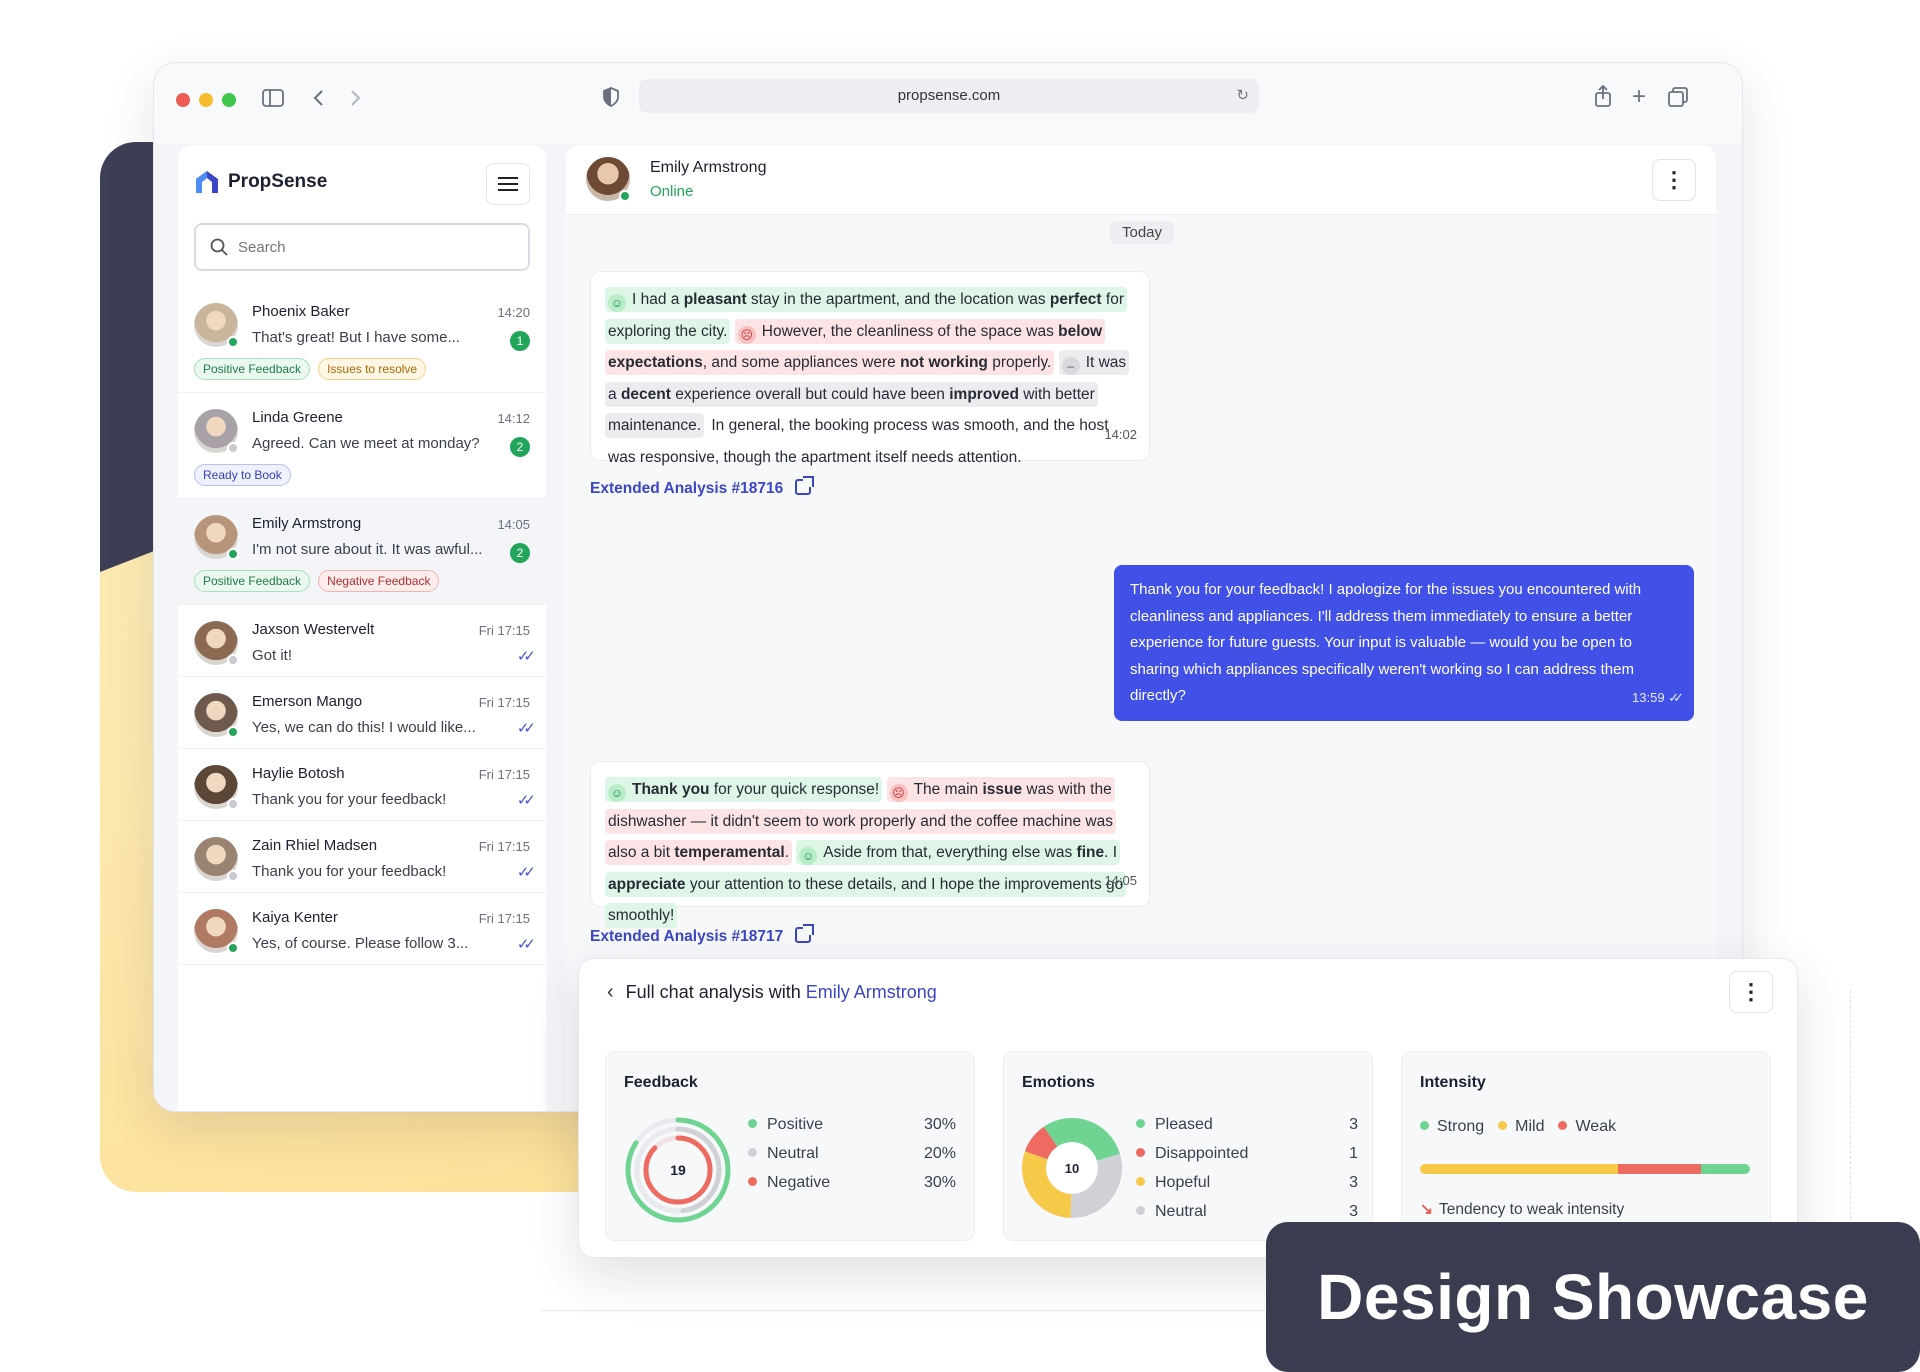 The height and width of the screenshot is (1372, 1920). What do you see at coordinates (1183, 1182) in the screenshot?
I see `legend-label: Hopeful` at bounding box center [1183, 1182].